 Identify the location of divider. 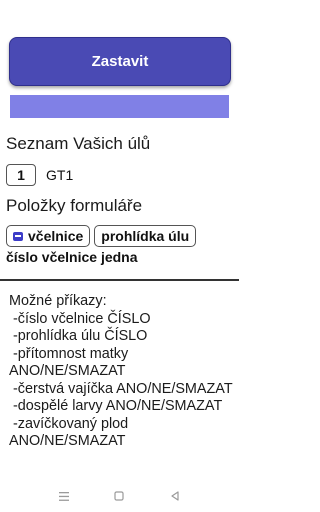
(119, 280).